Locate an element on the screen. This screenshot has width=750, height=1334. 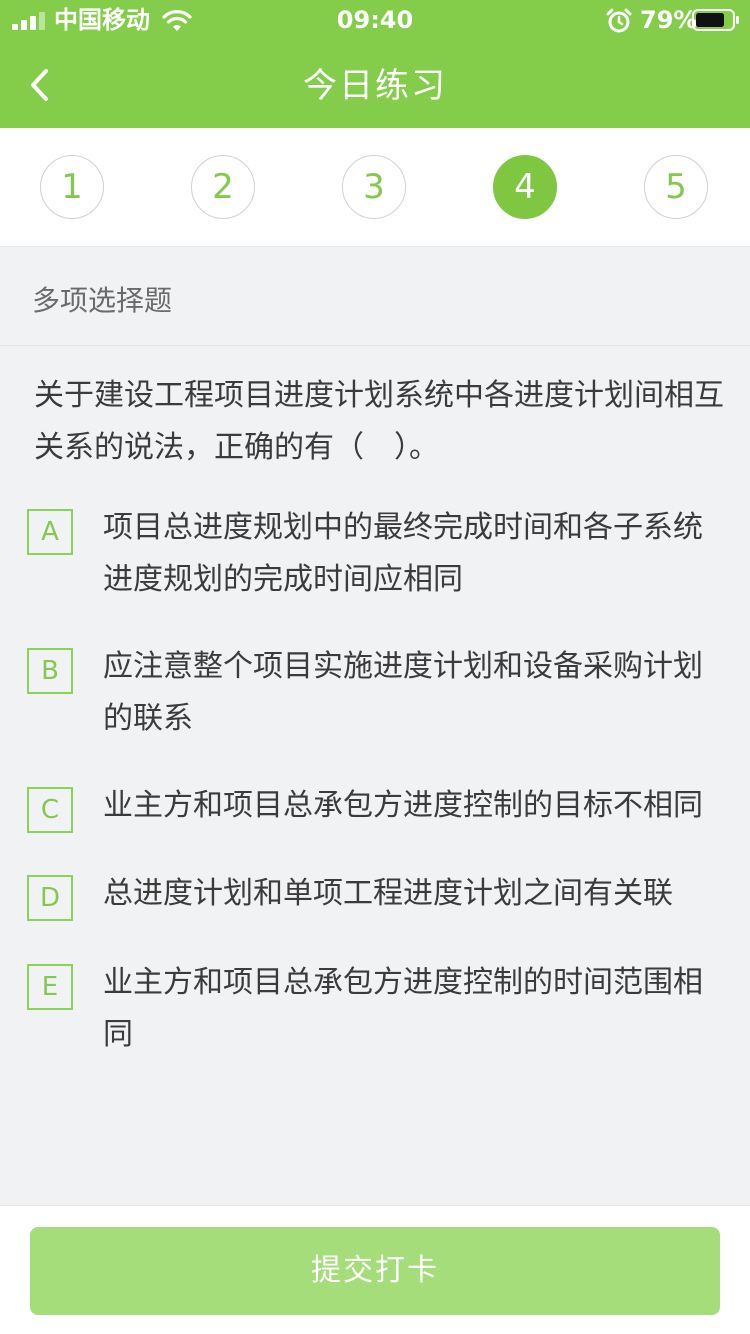
question-number-5: 5 is located at coordinates (676, 187).